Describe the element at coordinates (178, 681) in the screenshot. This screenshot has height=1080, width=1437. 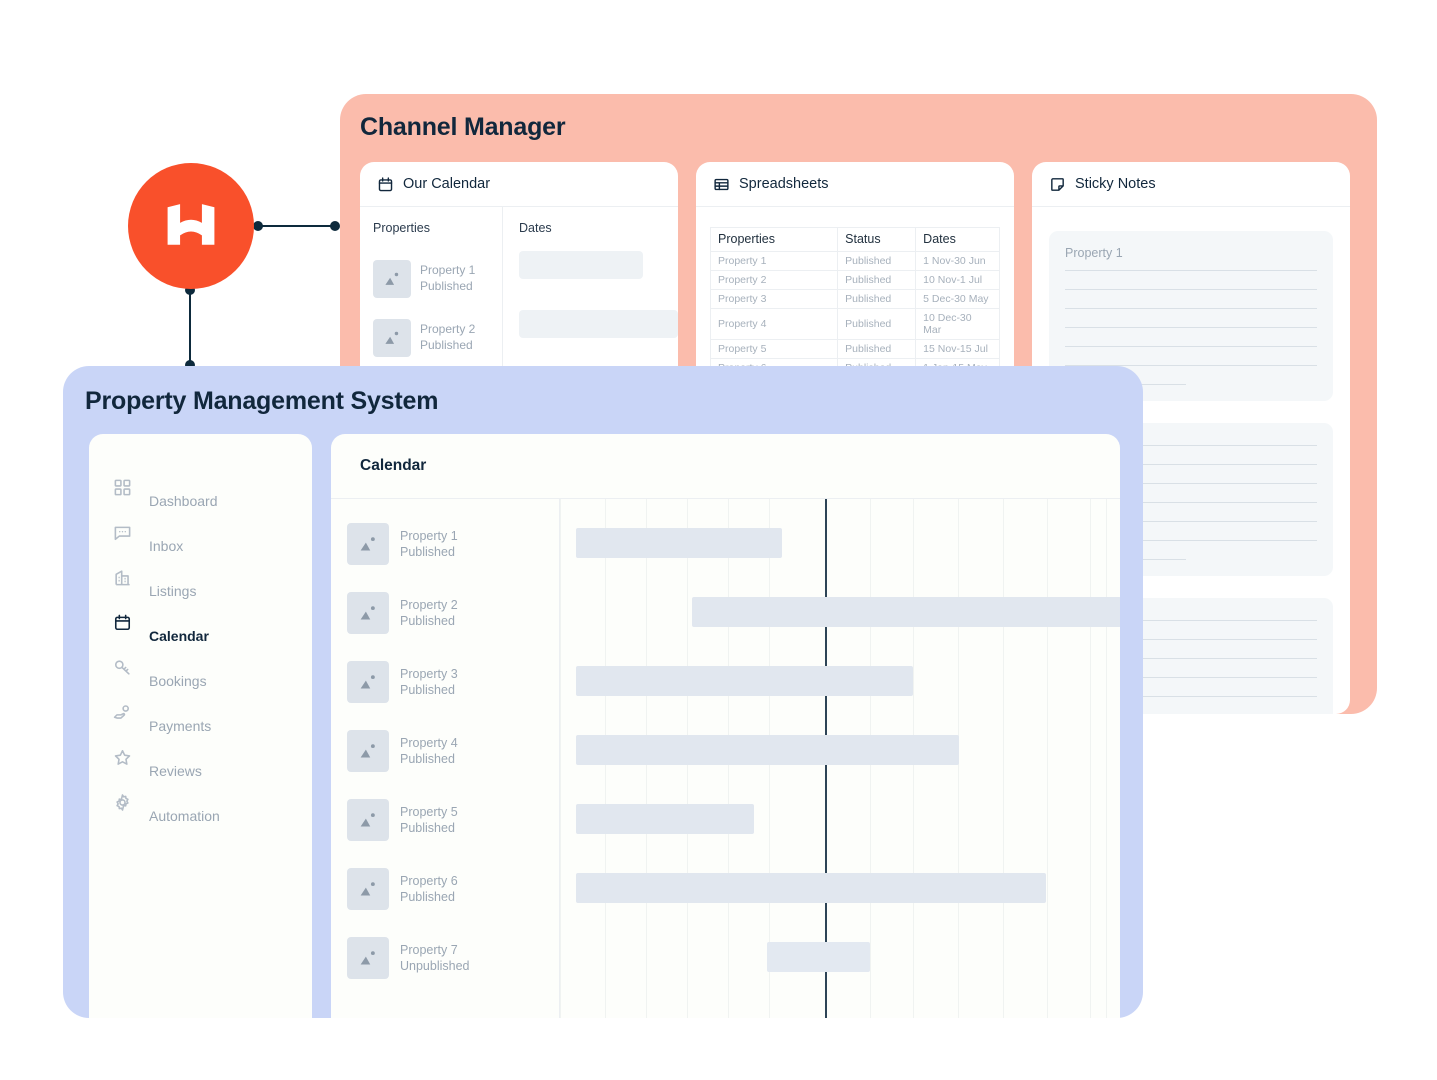
I see `sidebar-item-label: Bookings` at that location.